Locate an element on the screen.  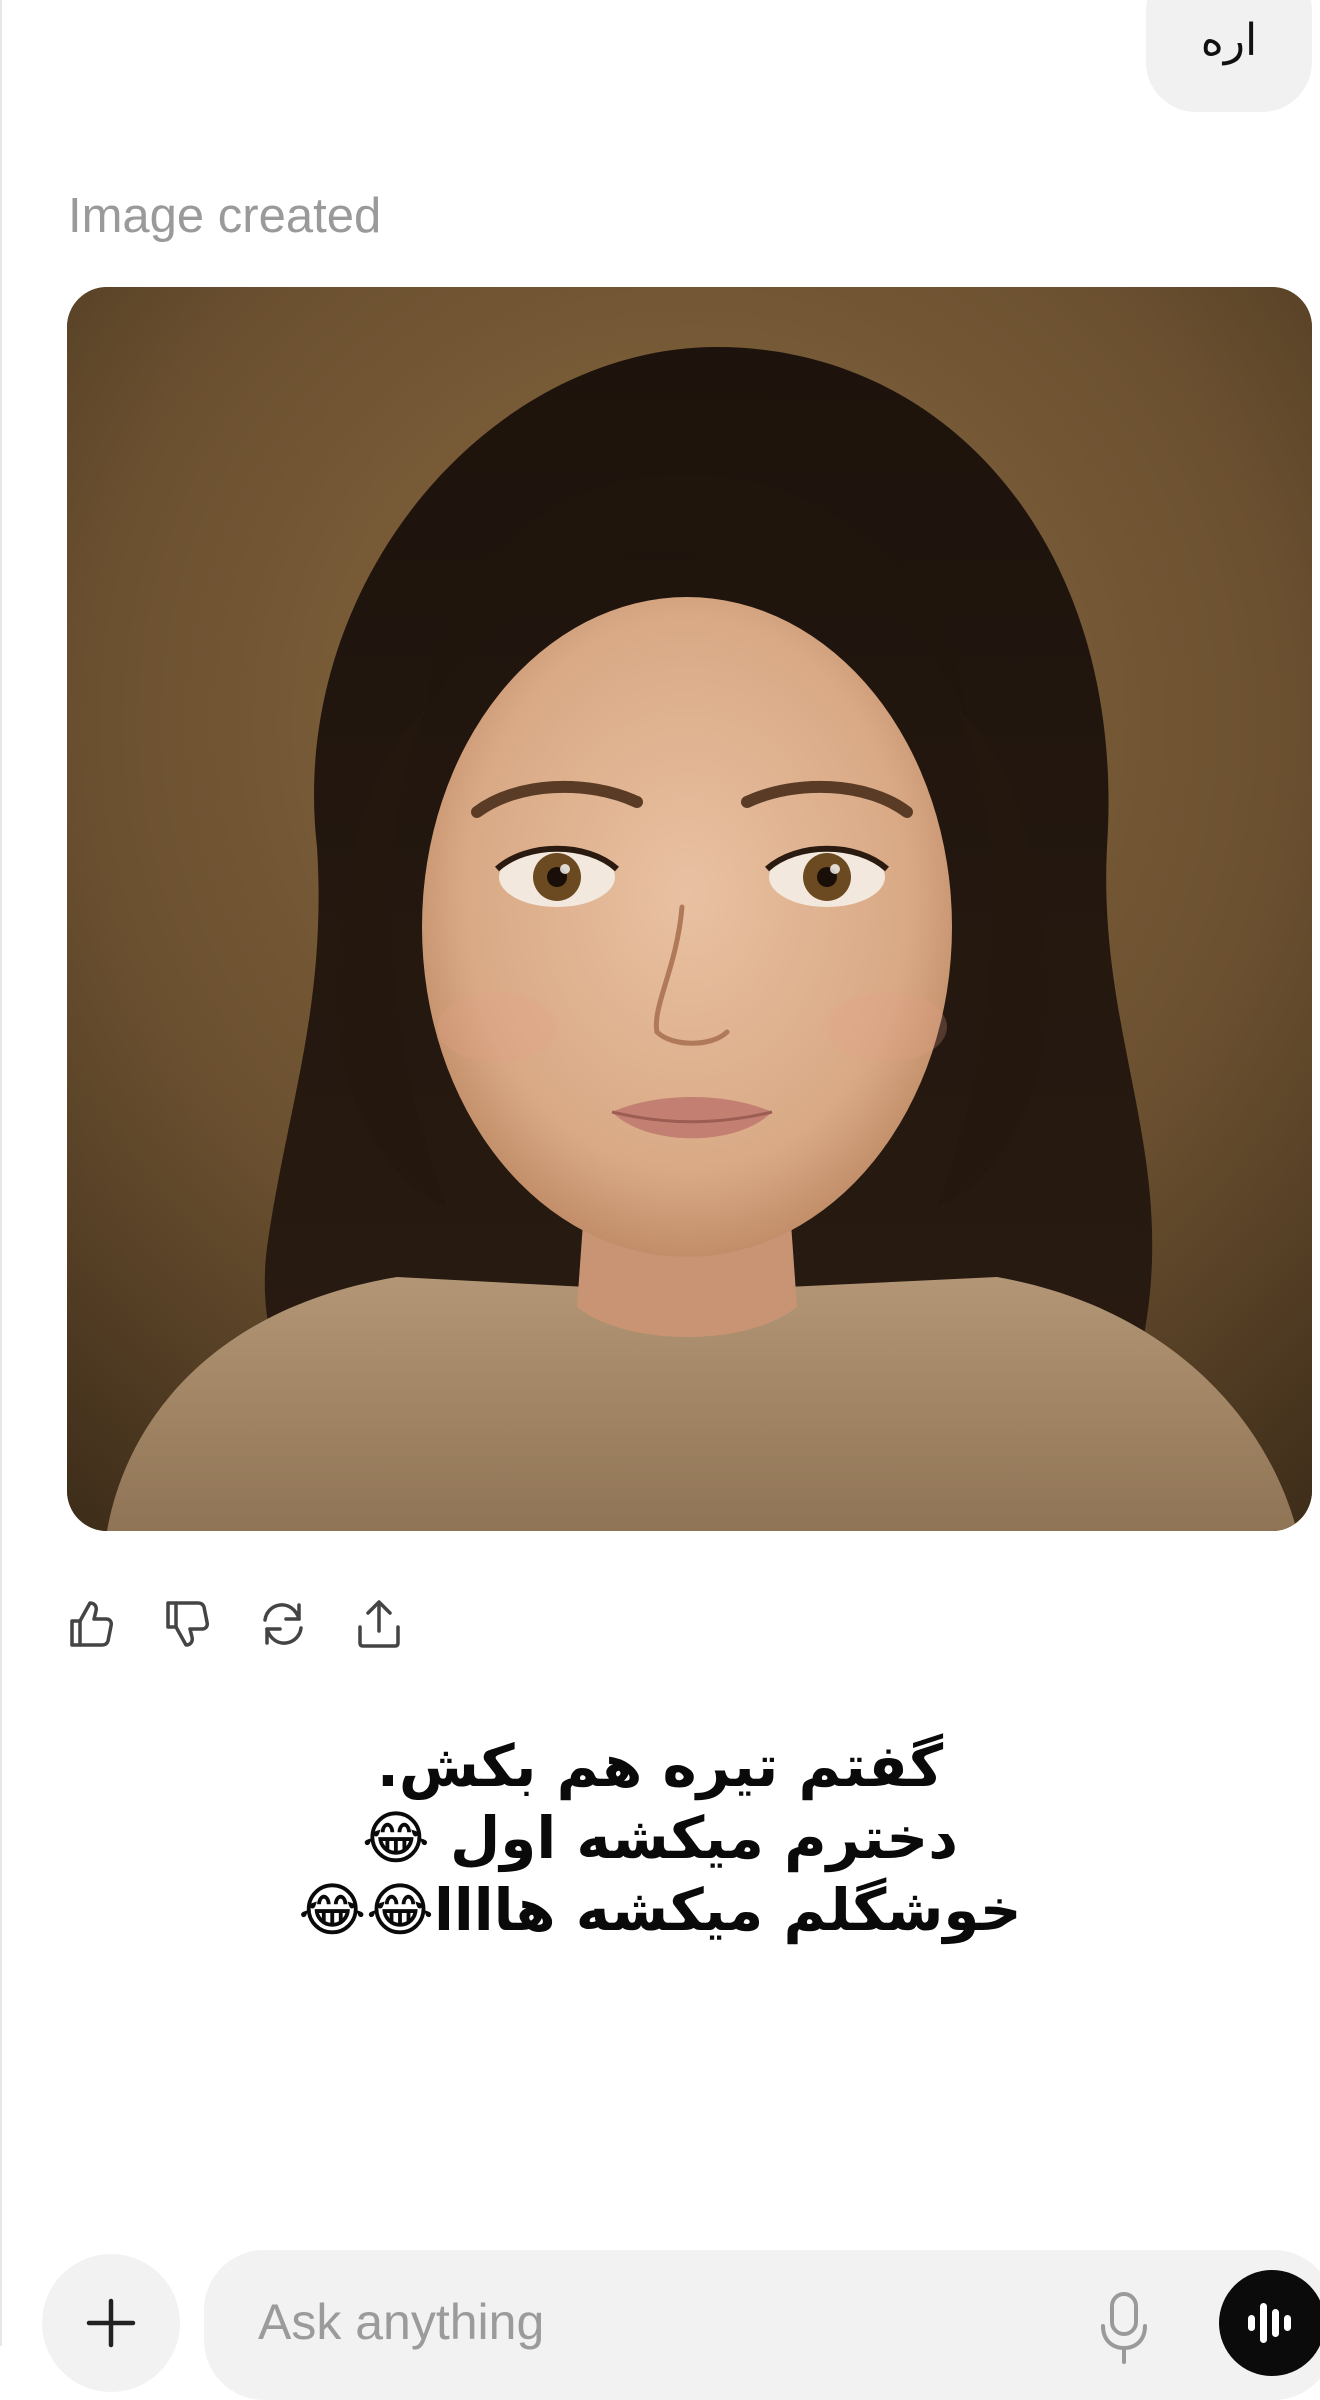
caption-line: دخترم میکشه اول 😂 is located at coordinates (660, 1838).